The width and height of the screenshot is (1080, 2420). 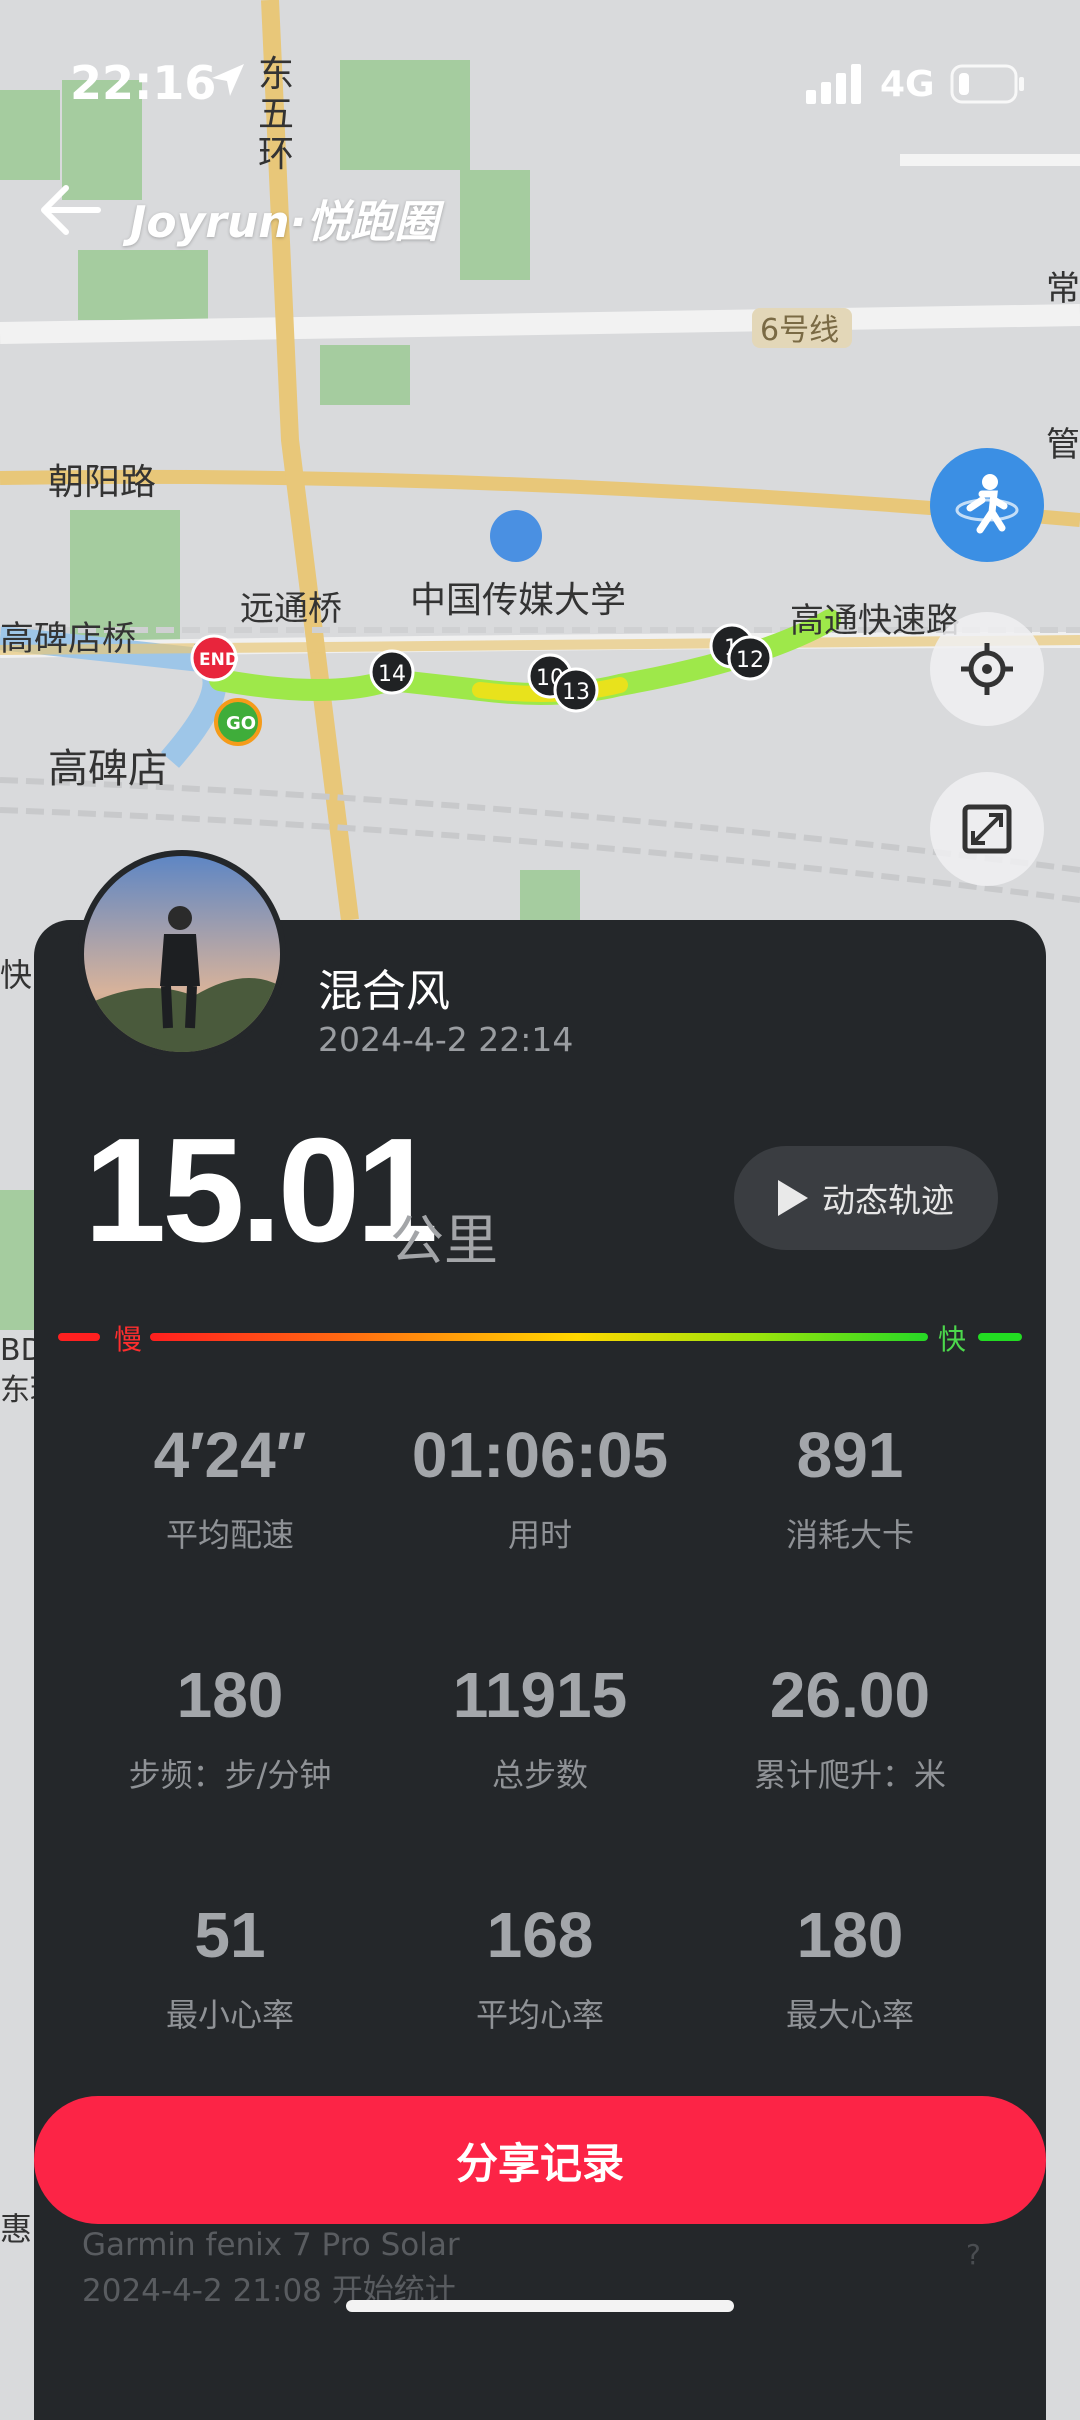 I want to click on pace-bar-fast-cap, so click(x=1000, y=1337).